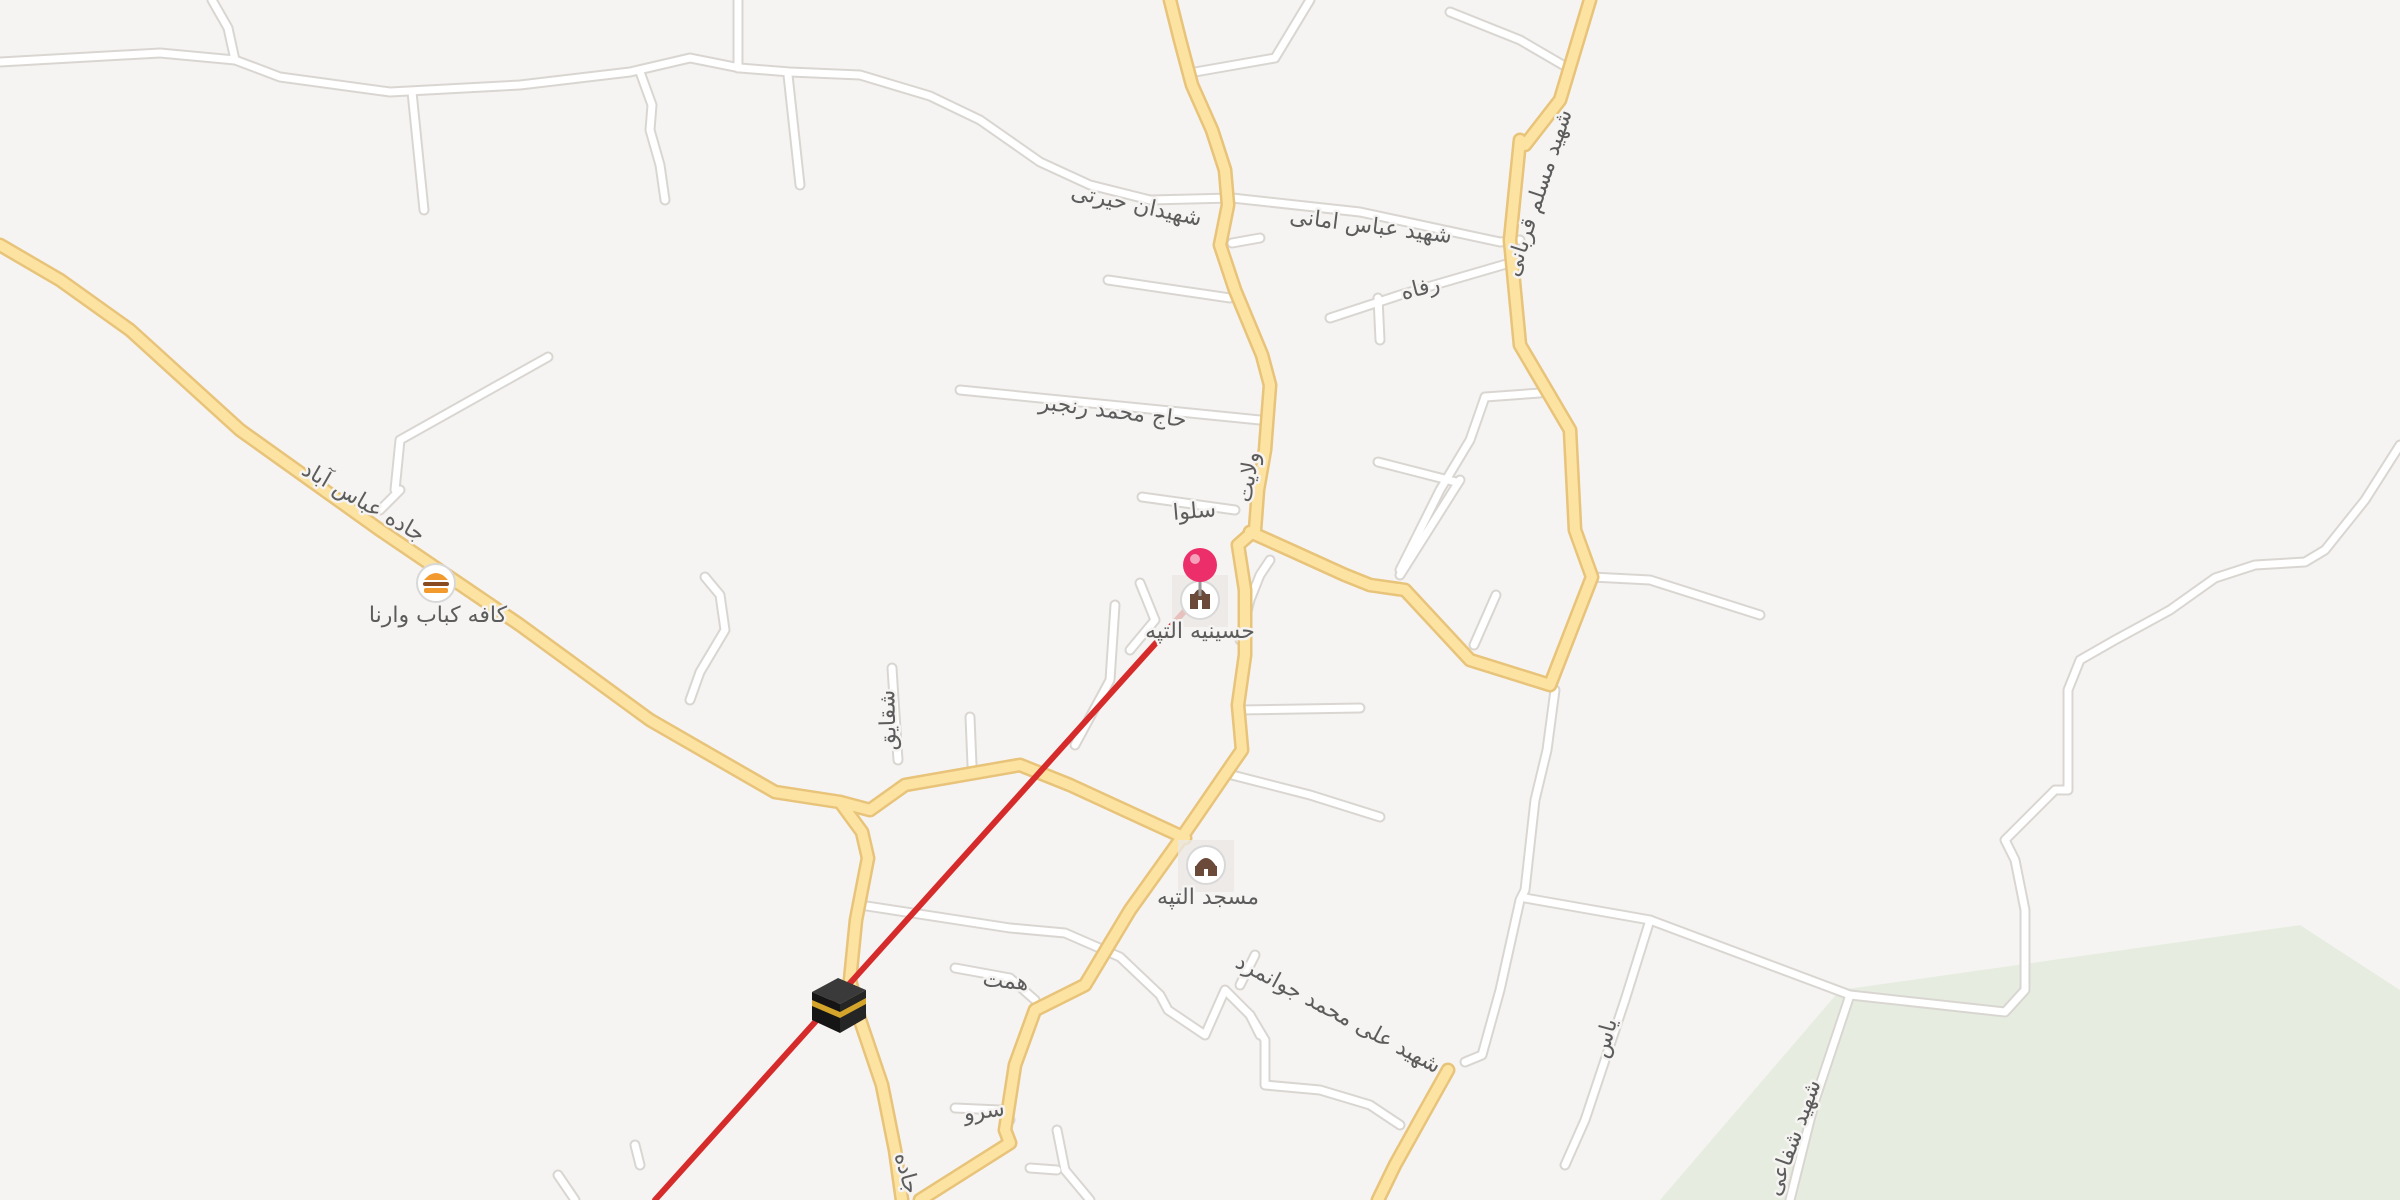  Describe the element at coordinates (1136, 206) in the screenshot. I see `street-label: شهیدان حیرتی` at that location.